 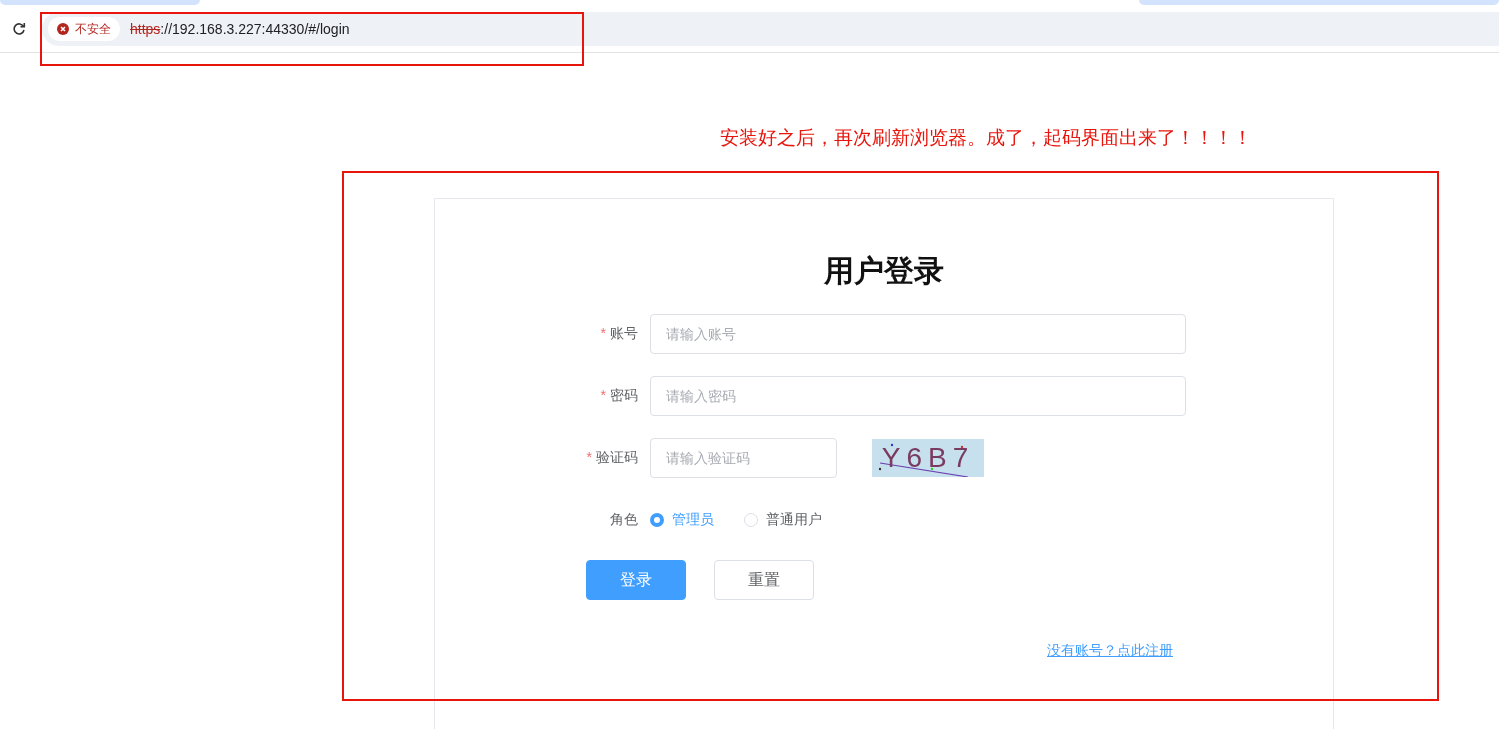 I want to click on role-radio: 普通用户, so click(x=783, y=520).